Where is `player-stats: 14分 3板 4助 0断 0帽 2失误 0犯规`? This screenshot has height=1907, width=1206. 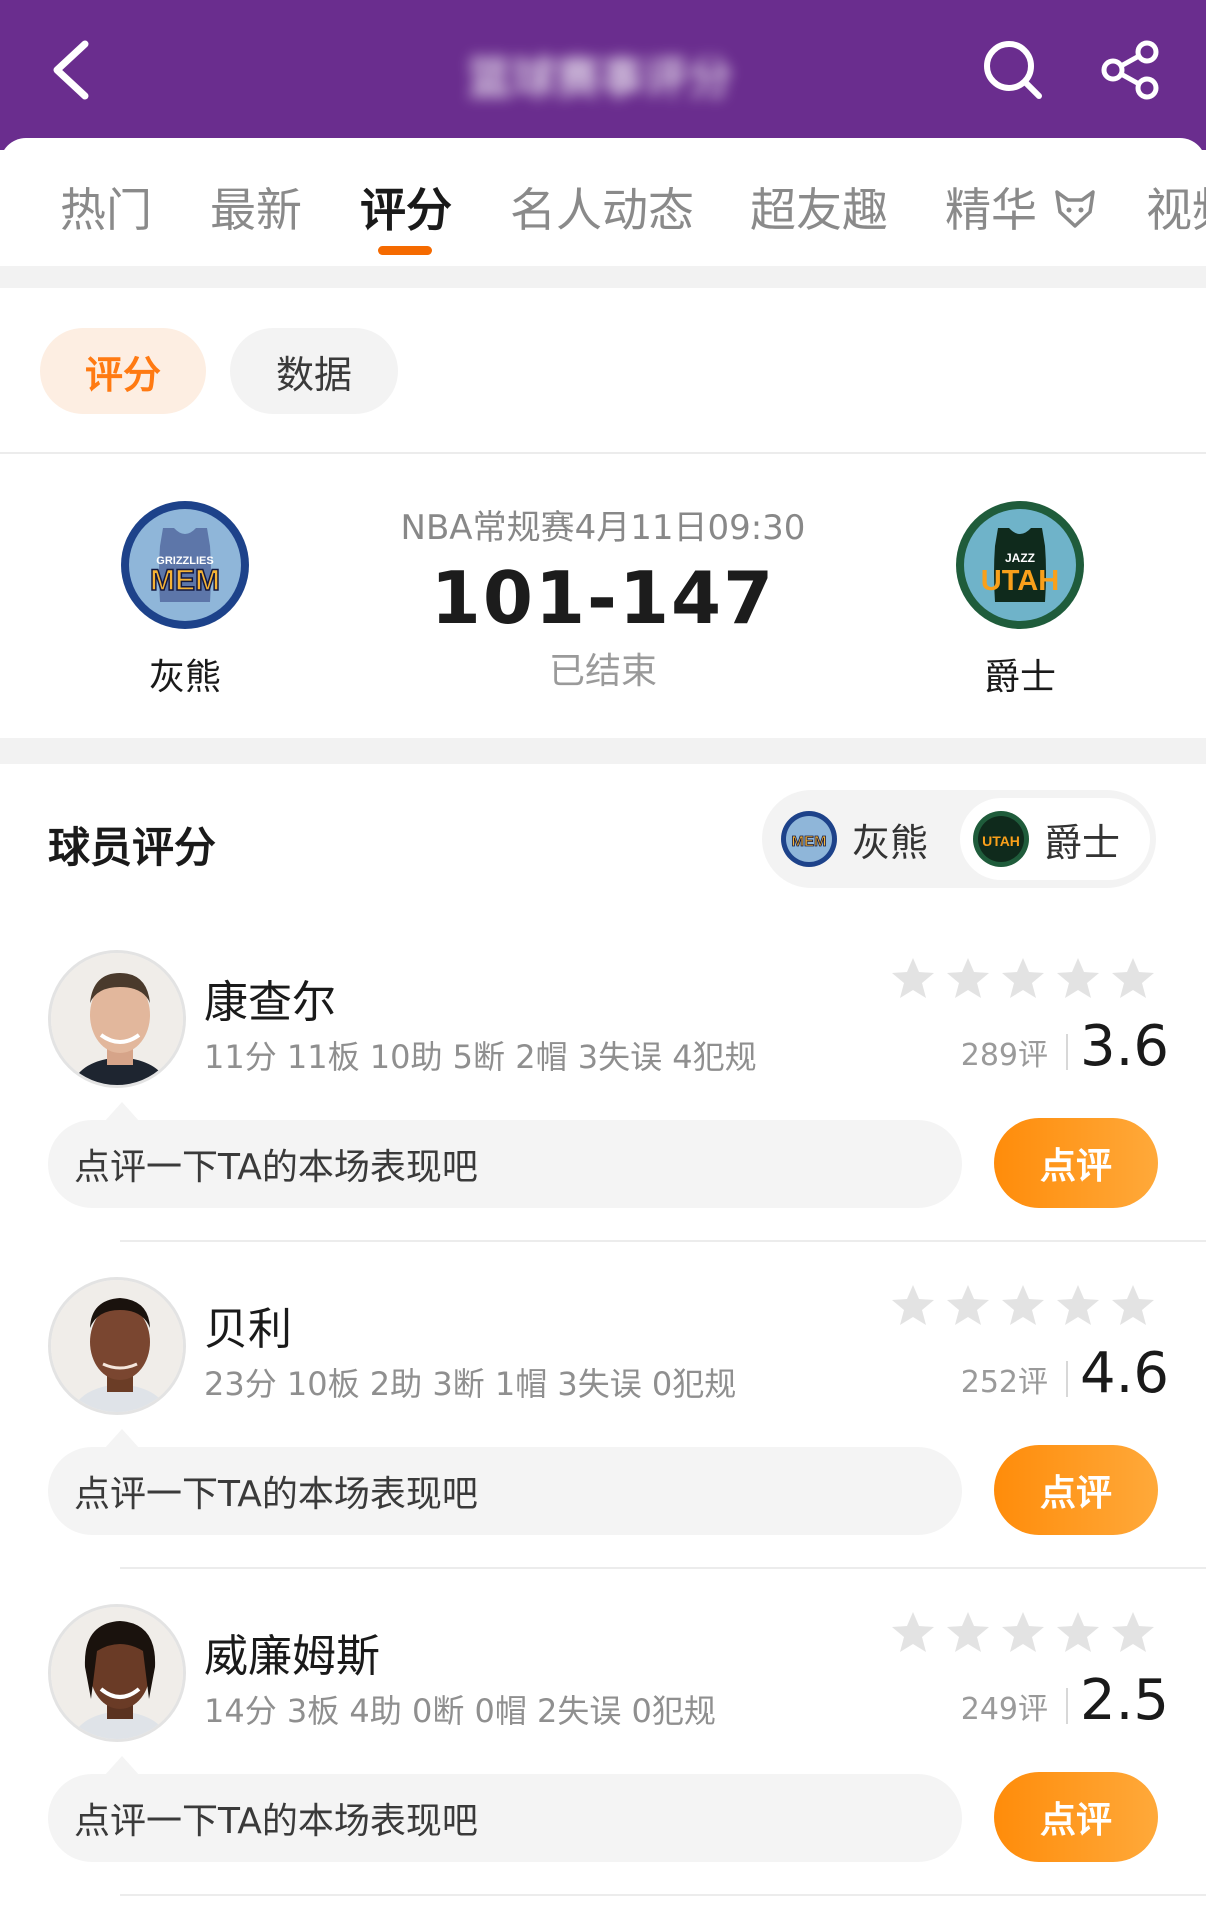
player-stats: 14分 3板 4助 0断 0帽 2失误 0犯规 is located at coordinates (460, 1711).